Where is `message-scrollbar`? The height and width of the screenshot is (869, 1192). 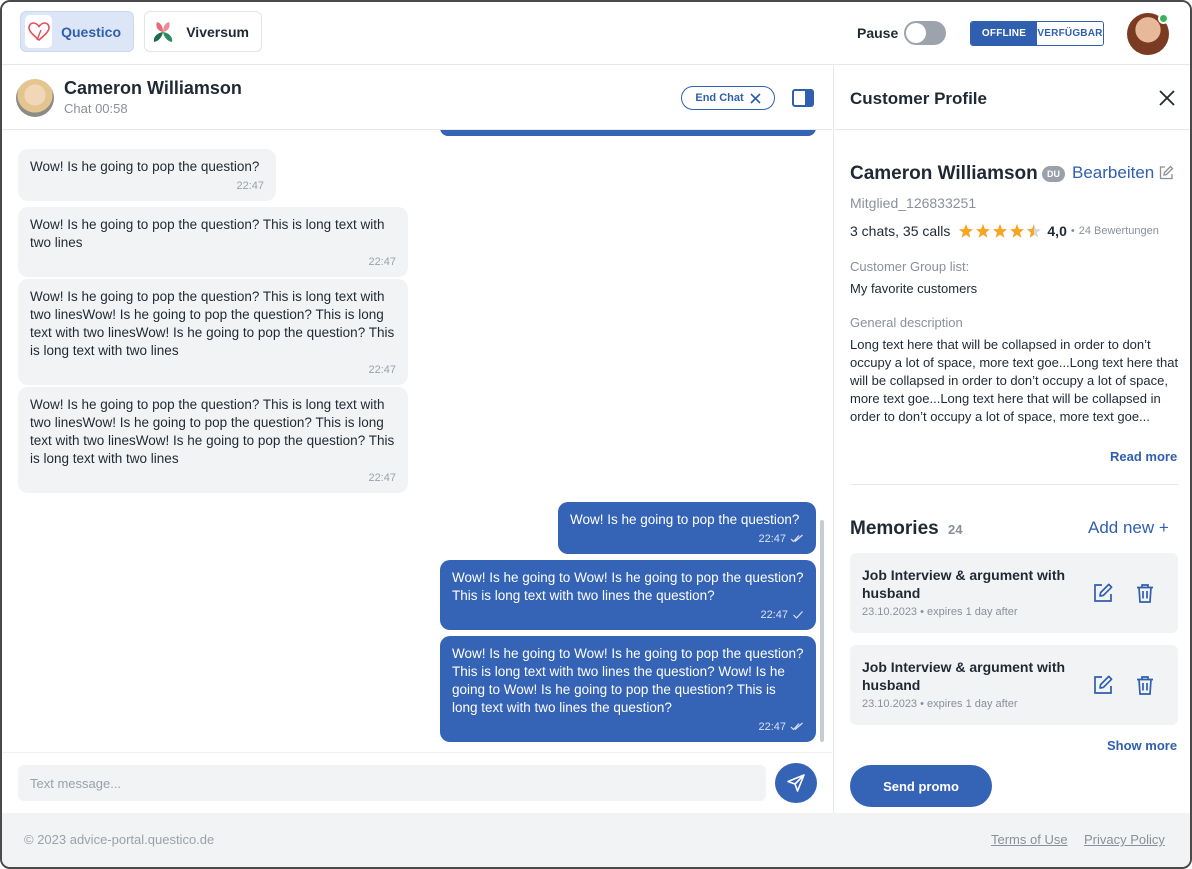
message-scrollbar is located at coordinates (822, 631).